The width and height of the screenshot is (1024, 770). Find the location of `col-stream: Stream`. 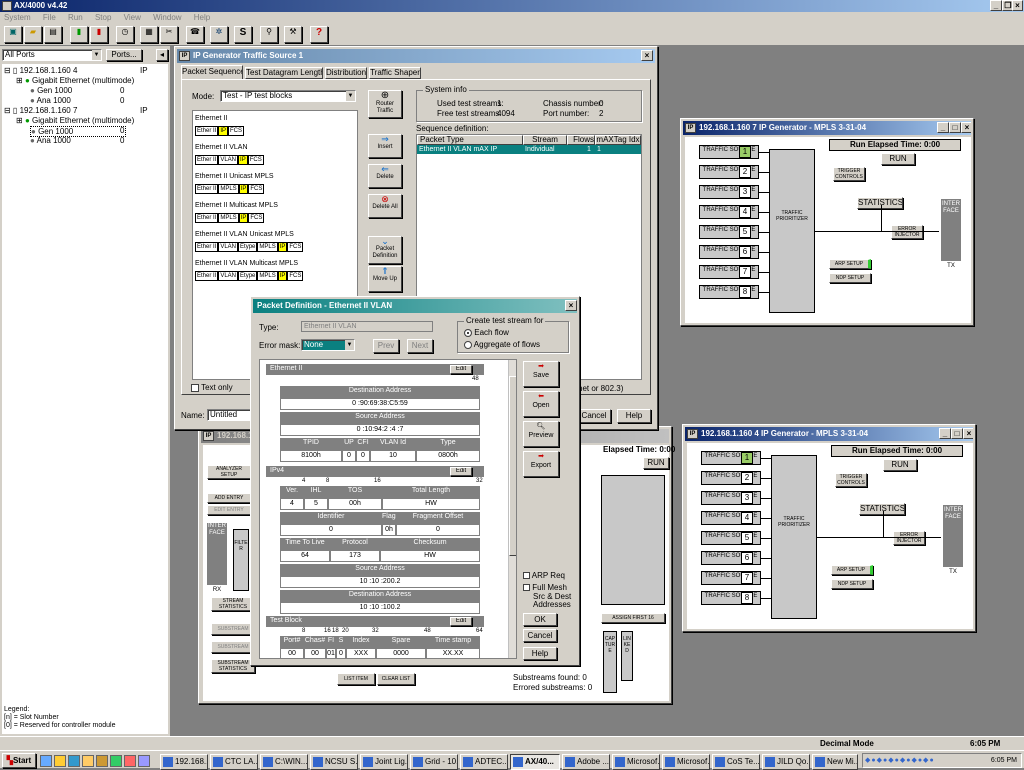

col-stream: Stream is located at coordinates (545, 140).